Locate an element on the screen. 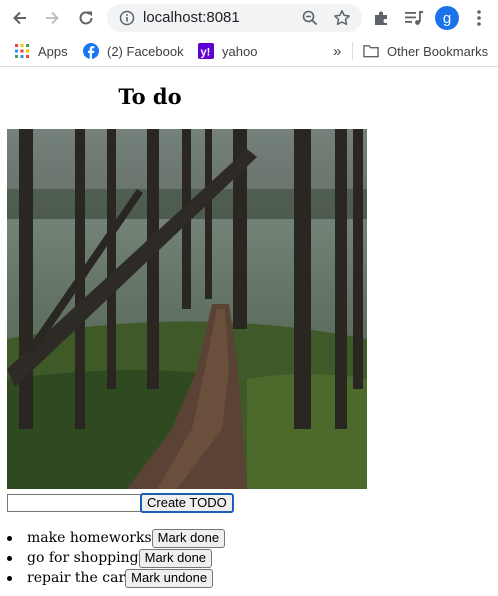  mark-undone-button: Mark undone is located at coordinates (169, 578).